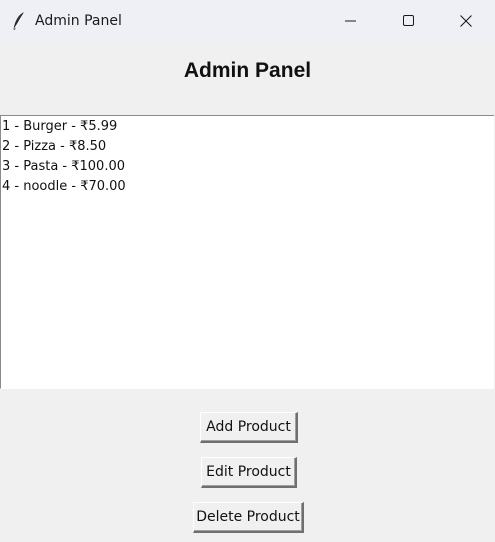 This screenshot has height=542, width=495. Describe the element at coordinates (247, 187) in the screenshot. I see `list-item: 4 - noodle - ₹70.00` at that location.